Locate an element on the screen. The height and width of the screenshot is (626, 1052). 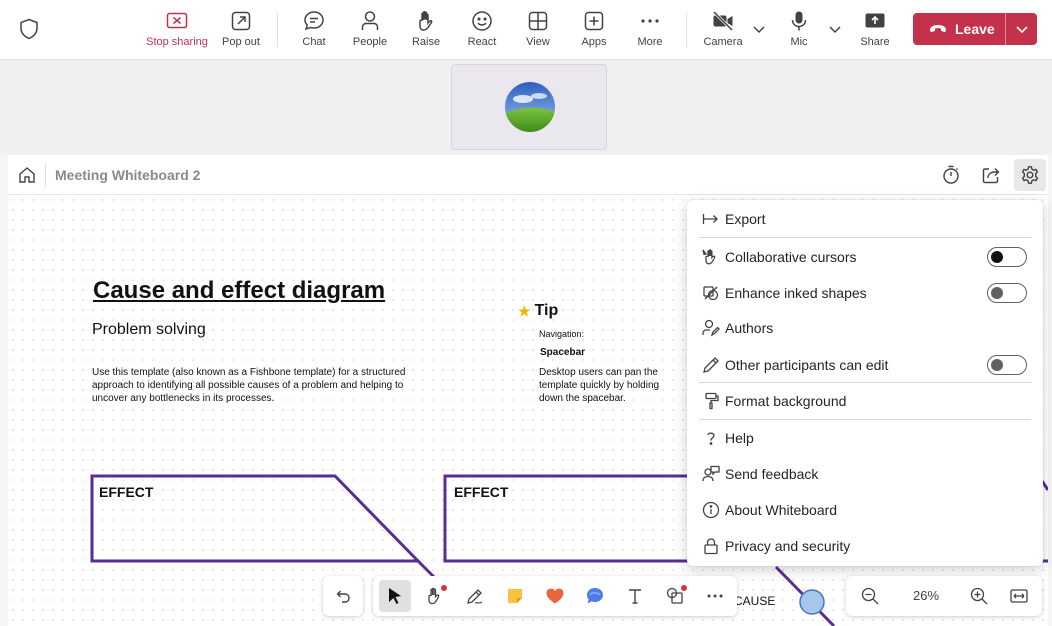
timer-icon is located at coordinates (951, 175).